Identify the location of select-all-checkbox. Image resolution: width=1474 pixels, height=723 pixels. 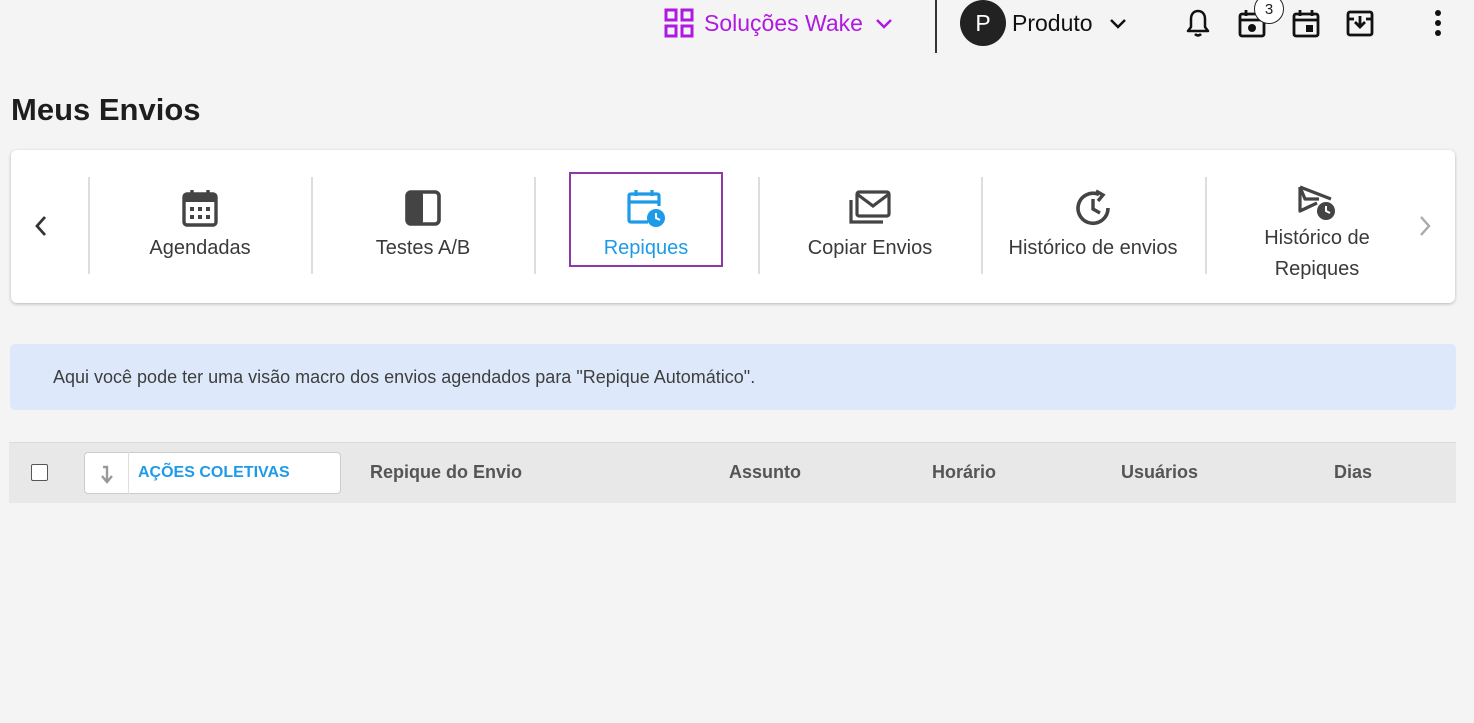
(39, 472).